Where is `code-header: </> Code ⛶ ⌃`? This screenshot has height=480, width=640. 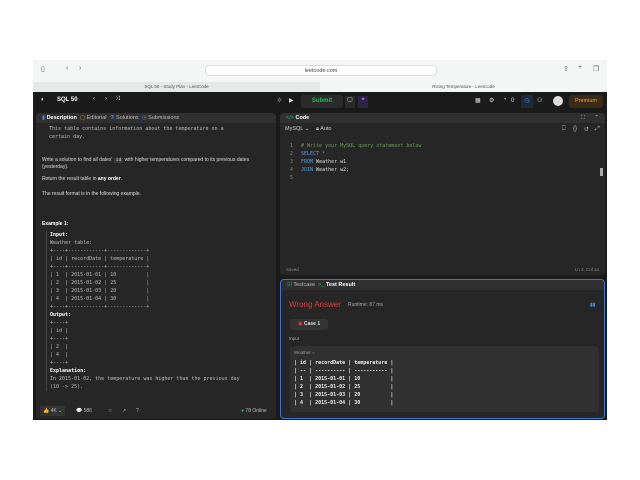 code-header: </> Code ⛶ ⌃ is located at coordinates (442, 118).